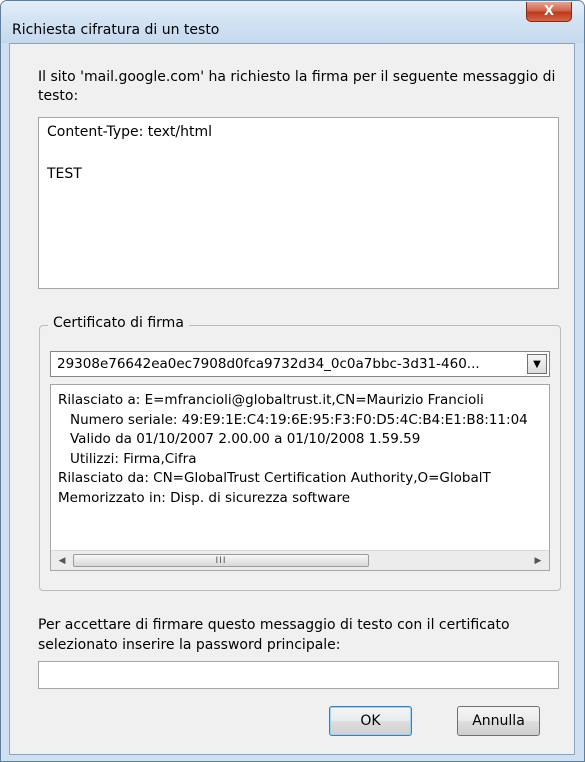 This screenshot has width=585, height=762. I want to click on dropdown-arrow-button: ▼, so click(537, 364).